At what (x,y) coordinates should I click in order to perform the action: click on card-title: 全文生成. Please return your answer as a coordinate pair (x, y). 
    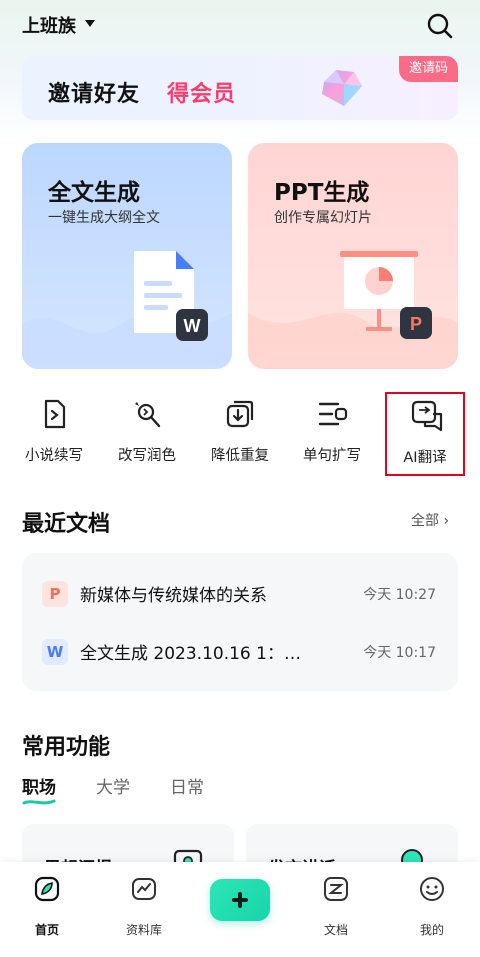
    Looking at the image, I should click on (94, 193).